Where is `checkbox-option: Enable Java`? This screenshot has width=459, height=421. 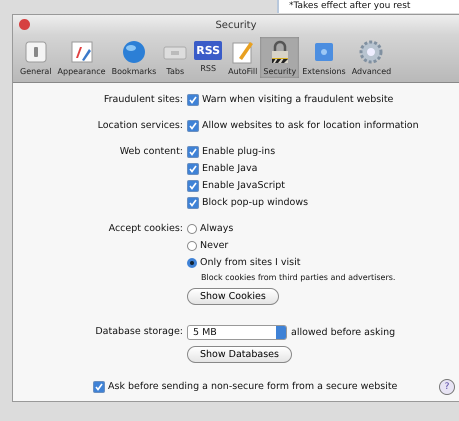
checkbox-option: Enable Java is located at coordinates (247, 169).